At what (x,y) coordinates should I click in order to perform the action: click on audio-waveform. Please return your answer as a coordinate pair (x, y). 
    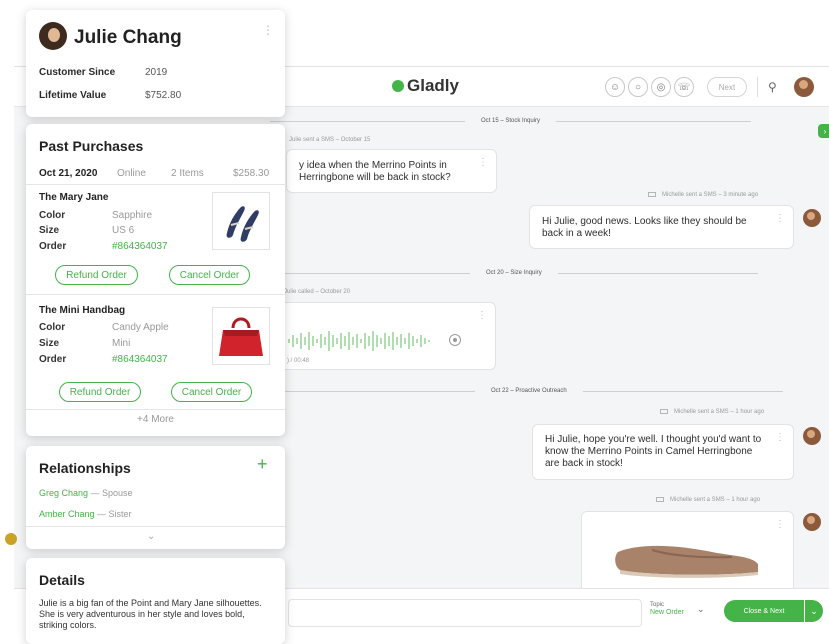
    Looking at the image, I should click on (361, 341).